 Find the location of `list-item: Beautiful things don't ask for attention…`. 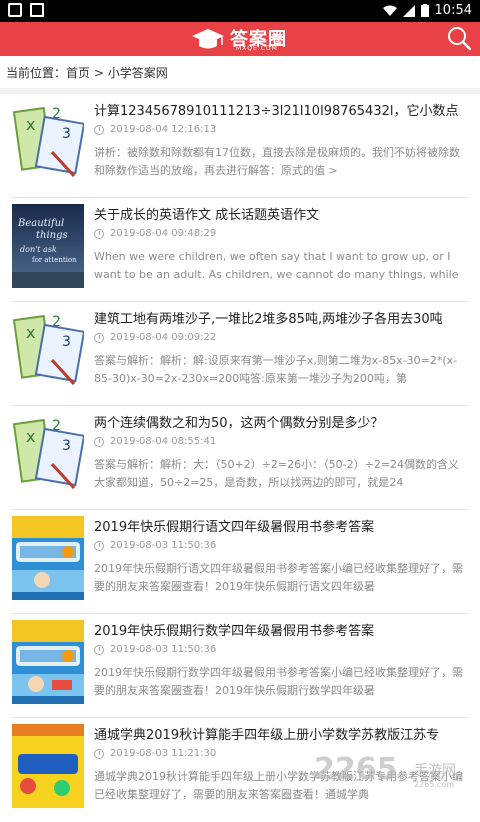

list-item: Beautiful things don't ask for attention… is located at coordinates (240, 250).